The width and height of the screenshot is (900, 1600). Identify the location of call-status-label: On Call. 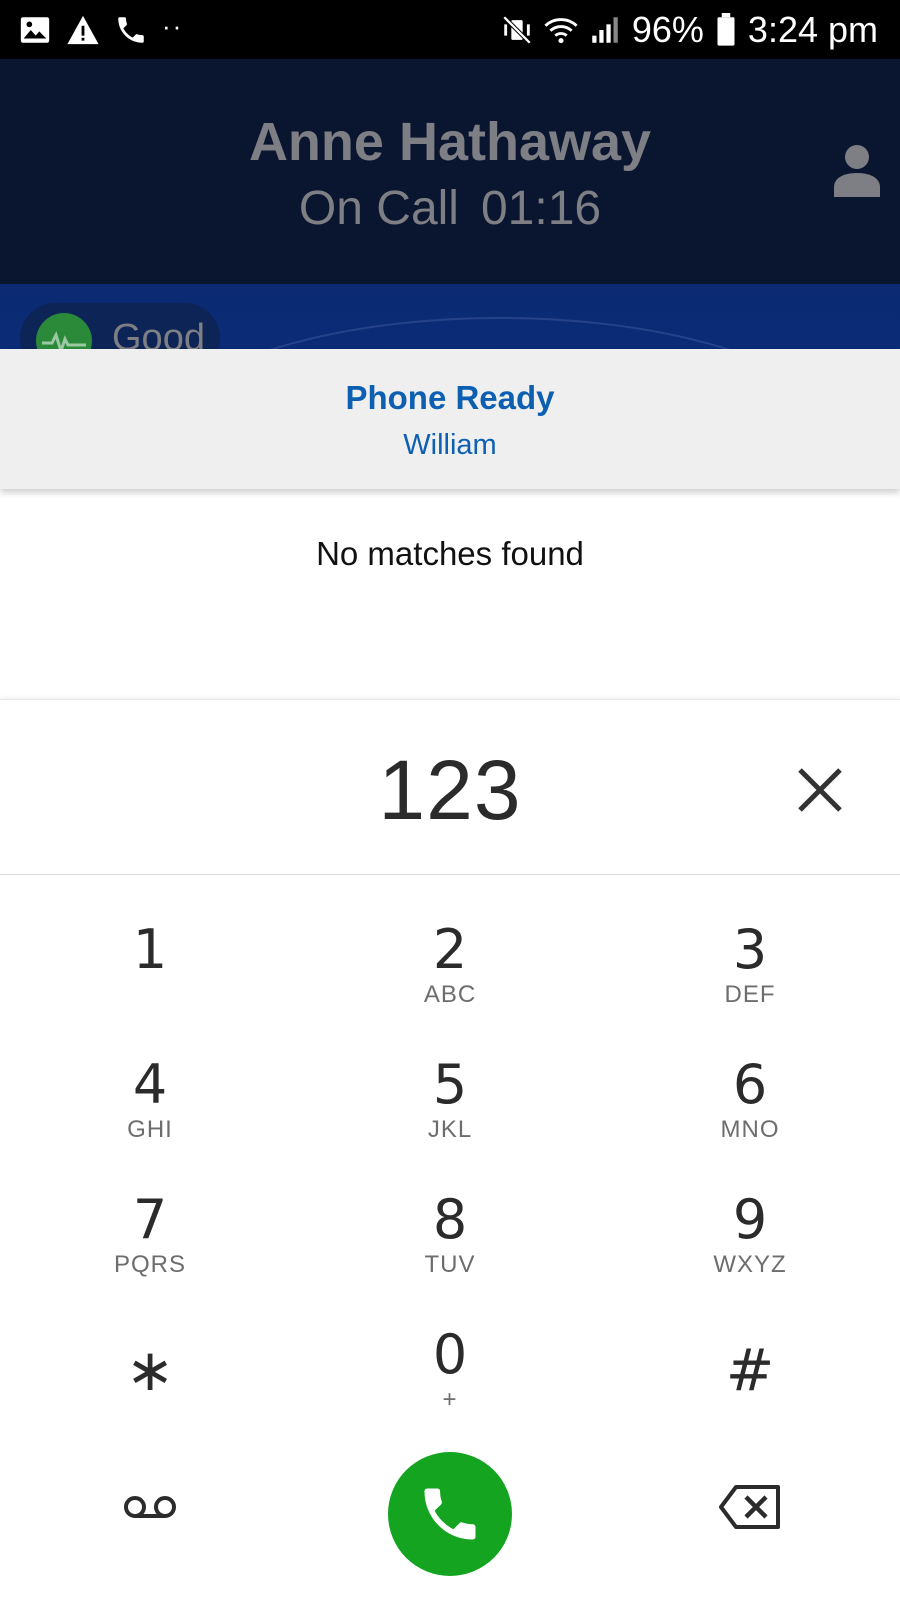
(378, 208).